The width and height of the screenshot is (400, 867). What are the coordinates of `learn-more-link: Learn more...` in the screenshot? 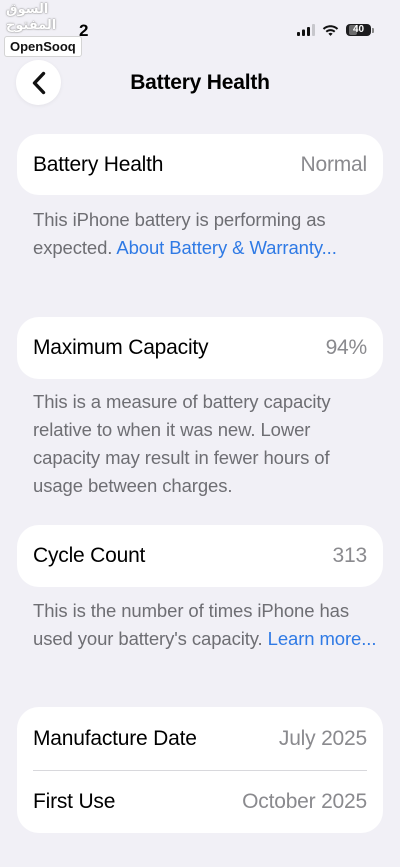 It's located at (322, 638).